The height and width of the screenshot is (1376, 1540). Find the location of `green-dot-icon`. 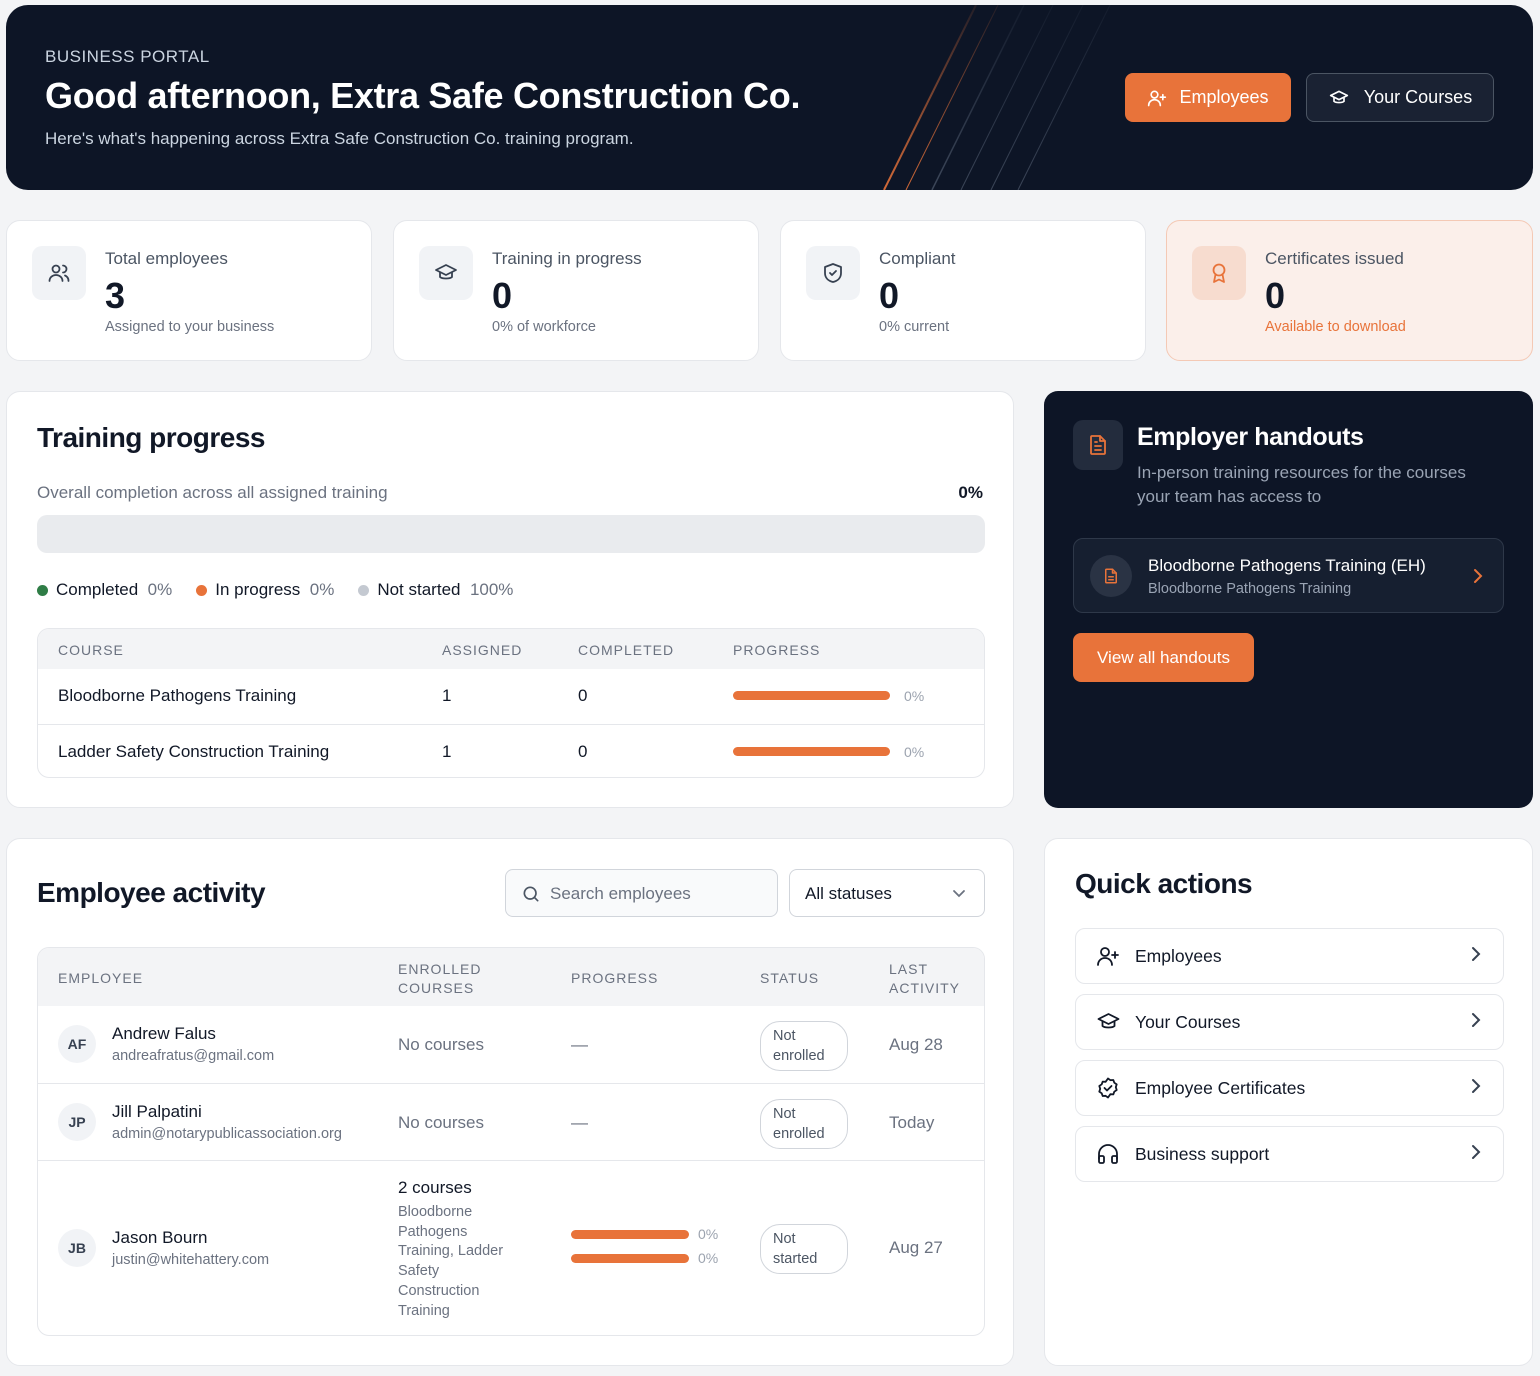

green-dot-icon is located at coordinates (42, 591).